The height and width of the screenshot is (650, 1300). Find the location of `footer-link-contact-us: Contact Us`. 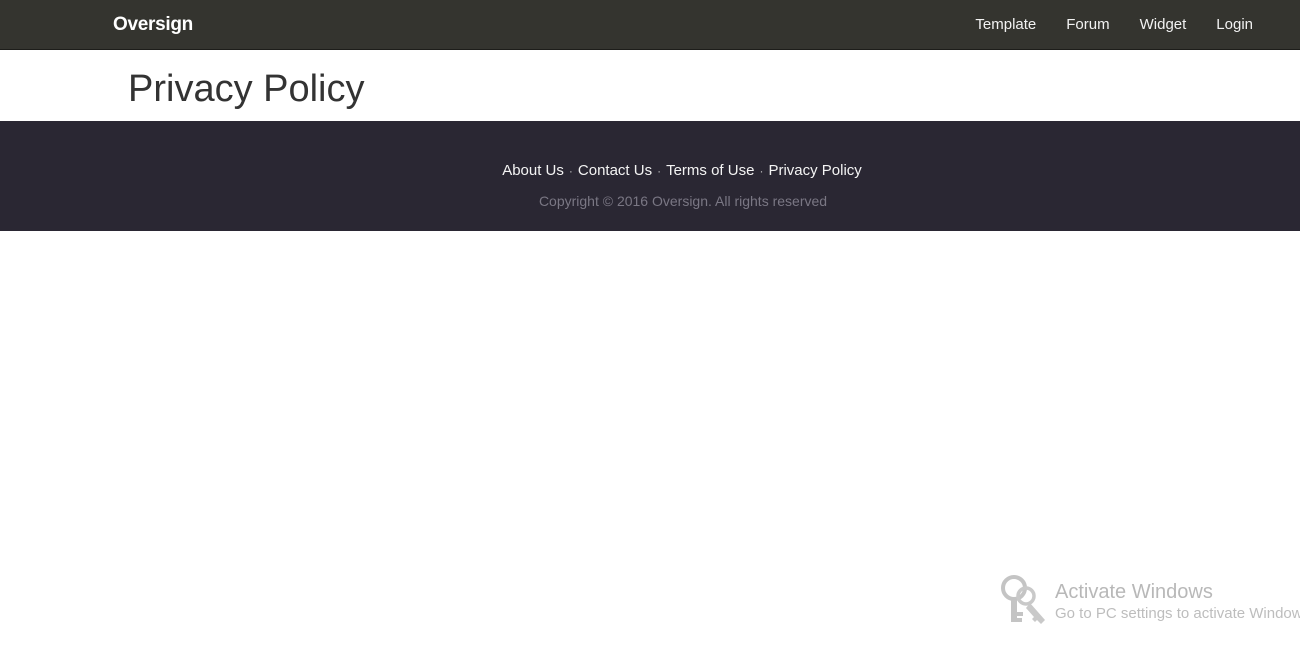

footer-link-contact-us: Contact Us is located at coordinates (615, 170).